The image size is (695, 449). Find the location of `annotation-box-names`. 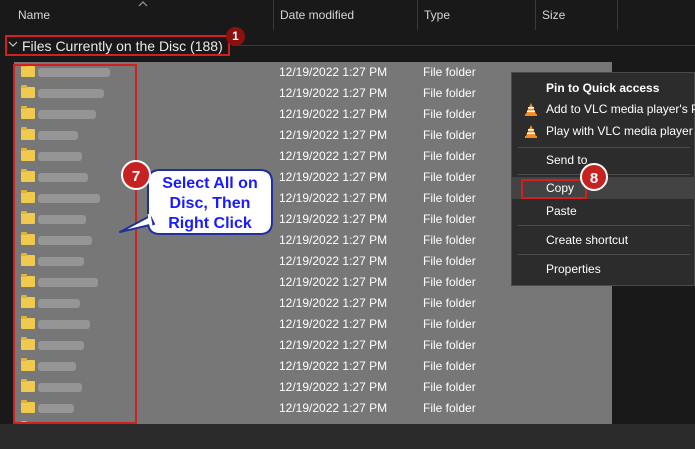

annotation-box-names is located at coordinates (75, 244).